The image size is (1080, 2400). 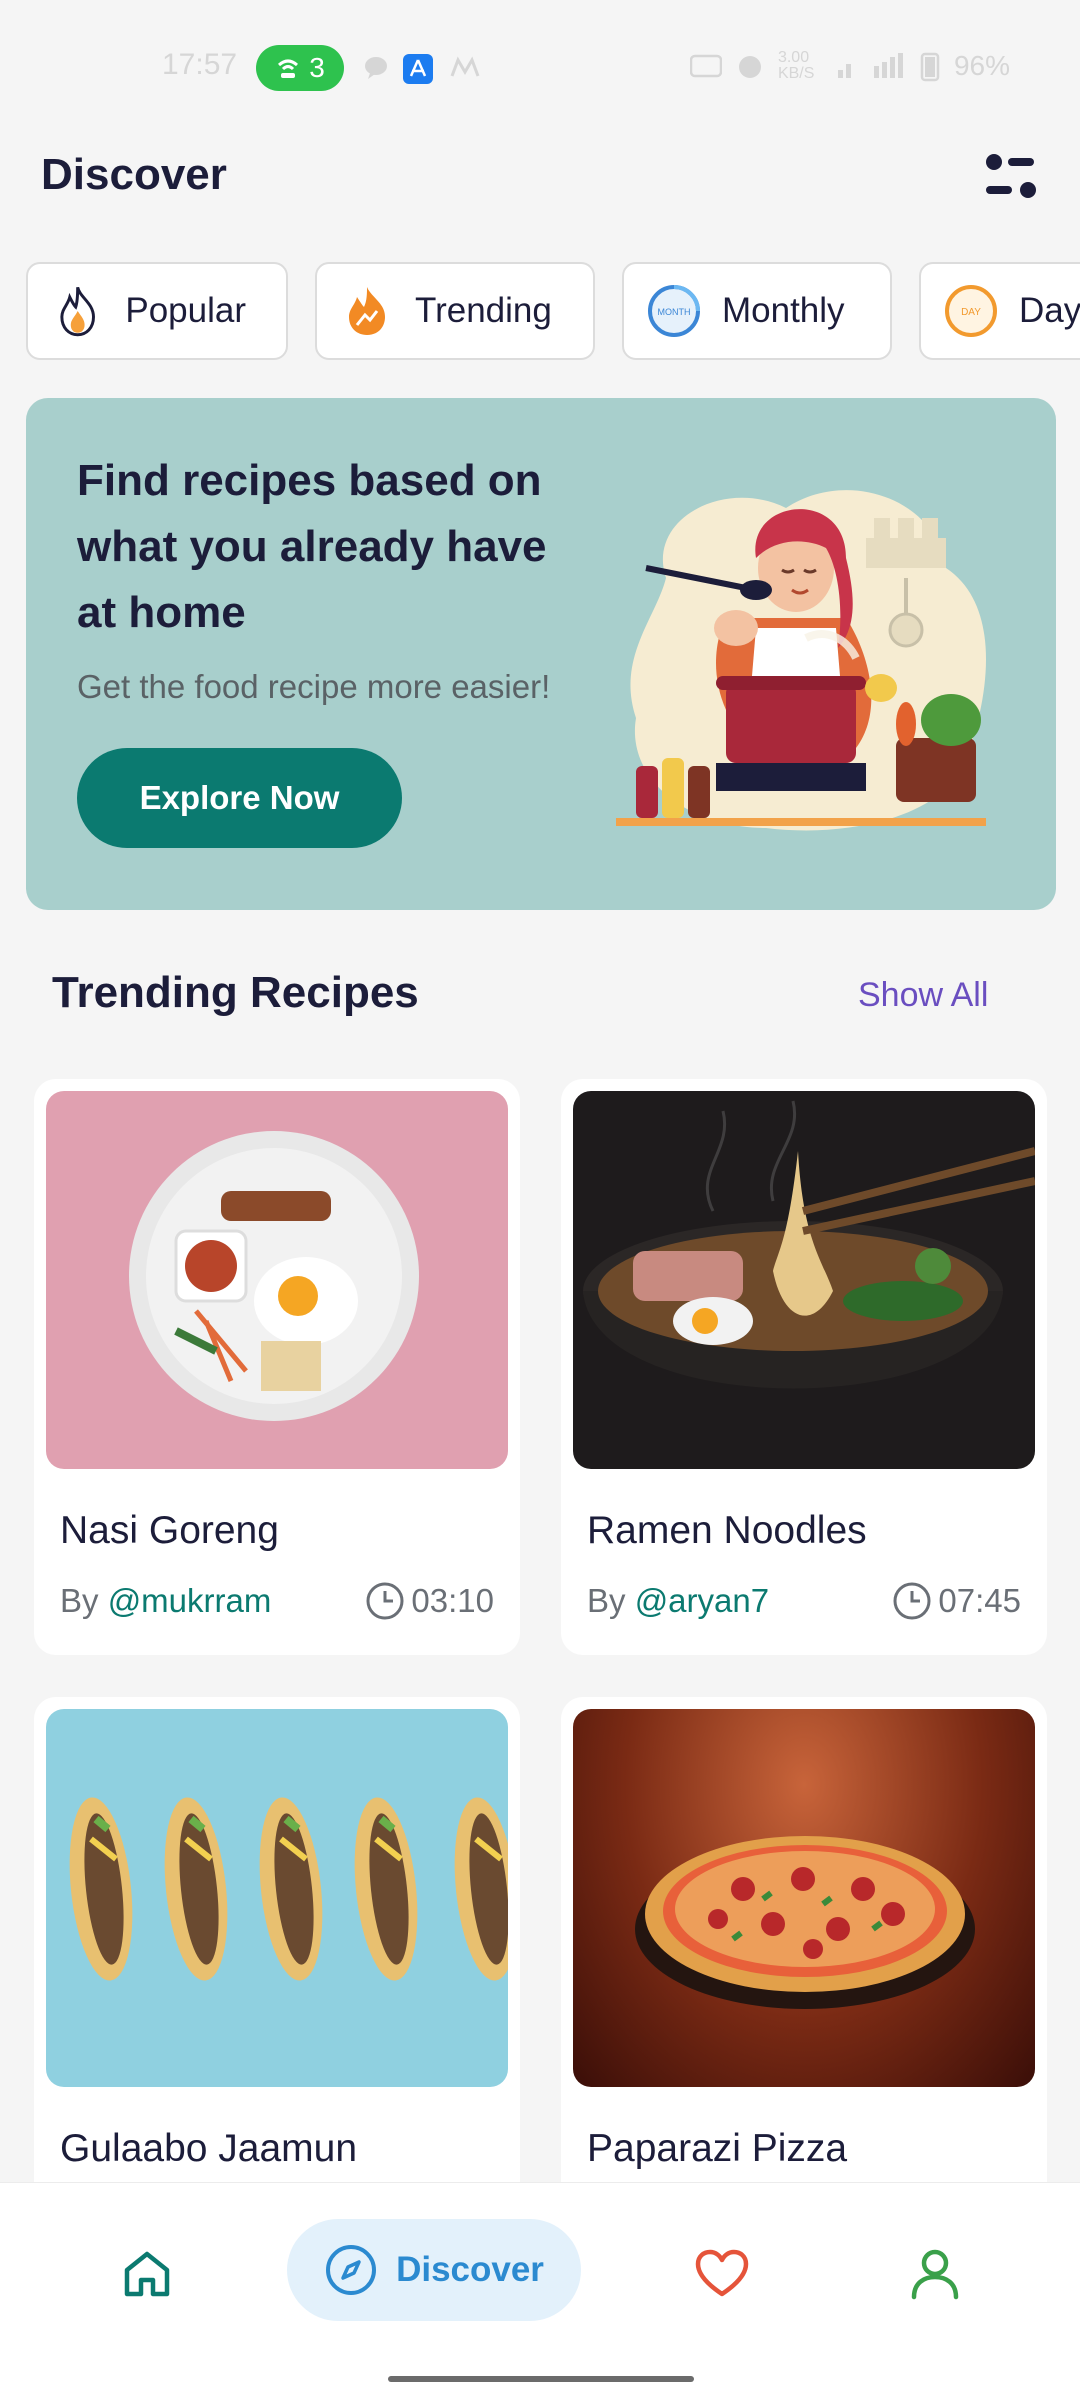 What do you see at coordinates (979, 1600) in the screenshot?
I see `recipe-time-value: 07:45` at bounding box center [979, 1600].